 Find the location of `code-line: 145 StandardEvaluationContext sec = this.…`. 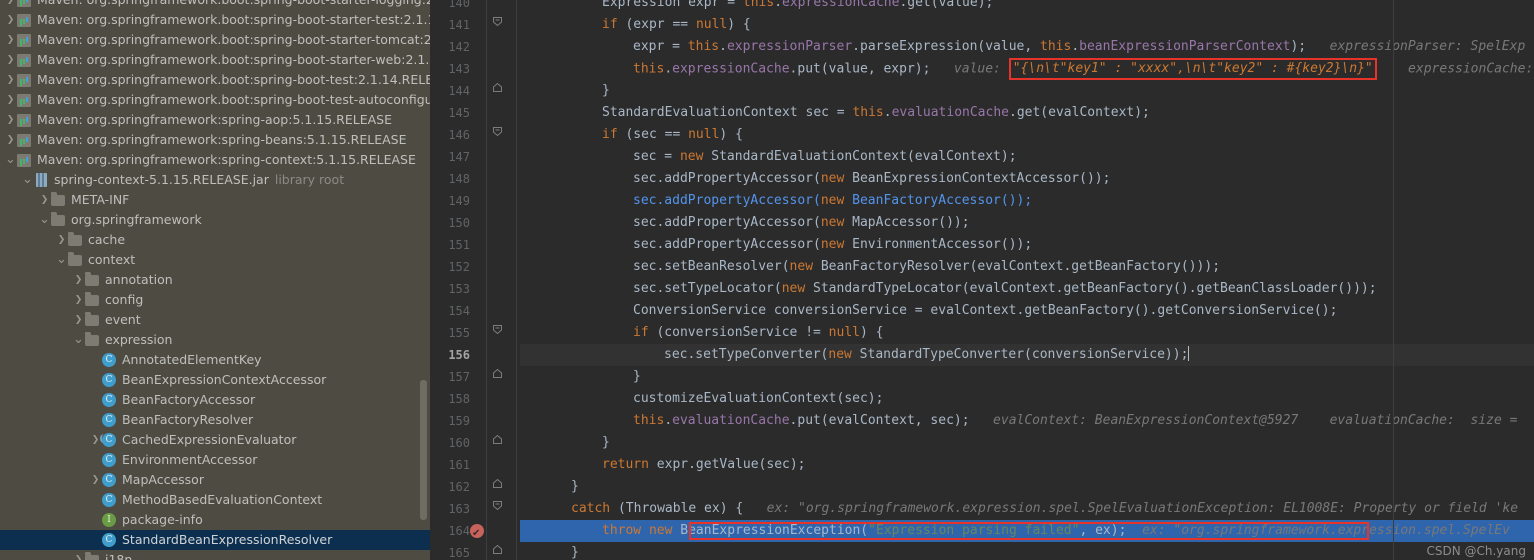

code-line: 145 StandardEvaluationContext sec = this.… is located at coordinates (982, 113).